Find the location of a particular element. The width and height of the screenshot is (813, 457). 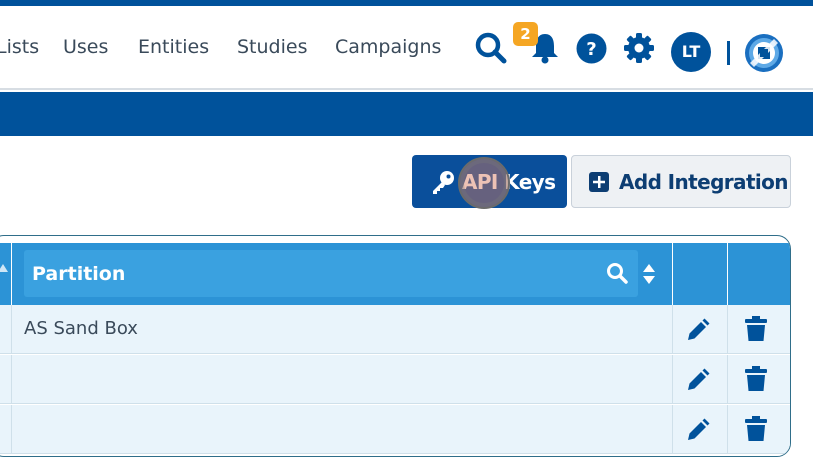

nav-link-lists: Lists is located at coordinates (19, 47).